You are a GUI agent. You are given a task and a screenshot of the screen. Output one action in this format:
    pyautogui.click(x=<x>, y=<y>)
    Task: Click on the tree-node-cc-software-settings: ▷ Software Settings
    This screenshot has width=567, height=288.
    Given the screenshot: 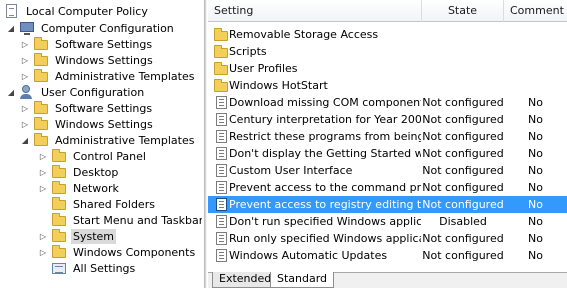 What is the action you would take?
    pyautogui.click(x=87, y=44)
    